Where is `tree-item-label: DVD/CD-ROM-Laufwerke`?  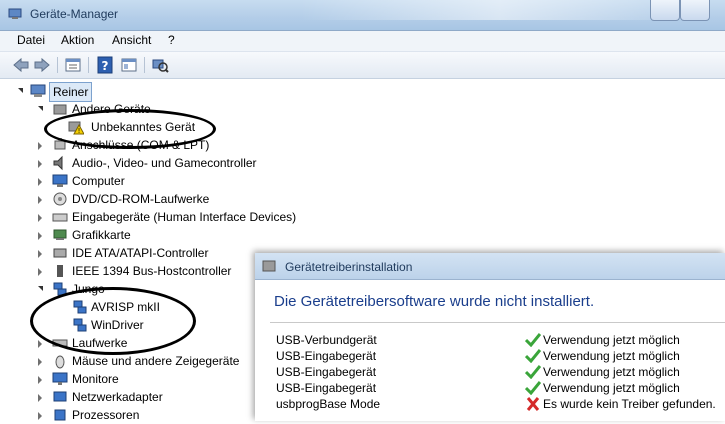 tree-item-label: DVD/CD-ROM-Laufwerke is located at coordinates (141, 199).